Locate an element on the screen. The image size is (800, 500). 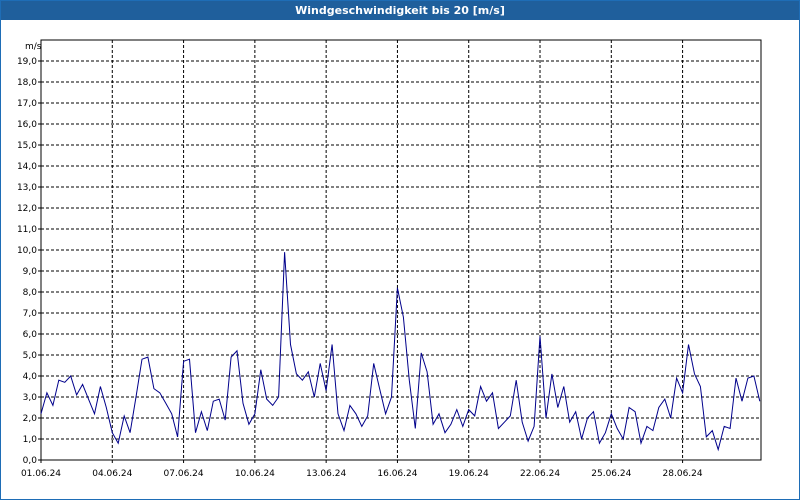
y-tick-label: 7,0 is located at coordinates (30, 314).